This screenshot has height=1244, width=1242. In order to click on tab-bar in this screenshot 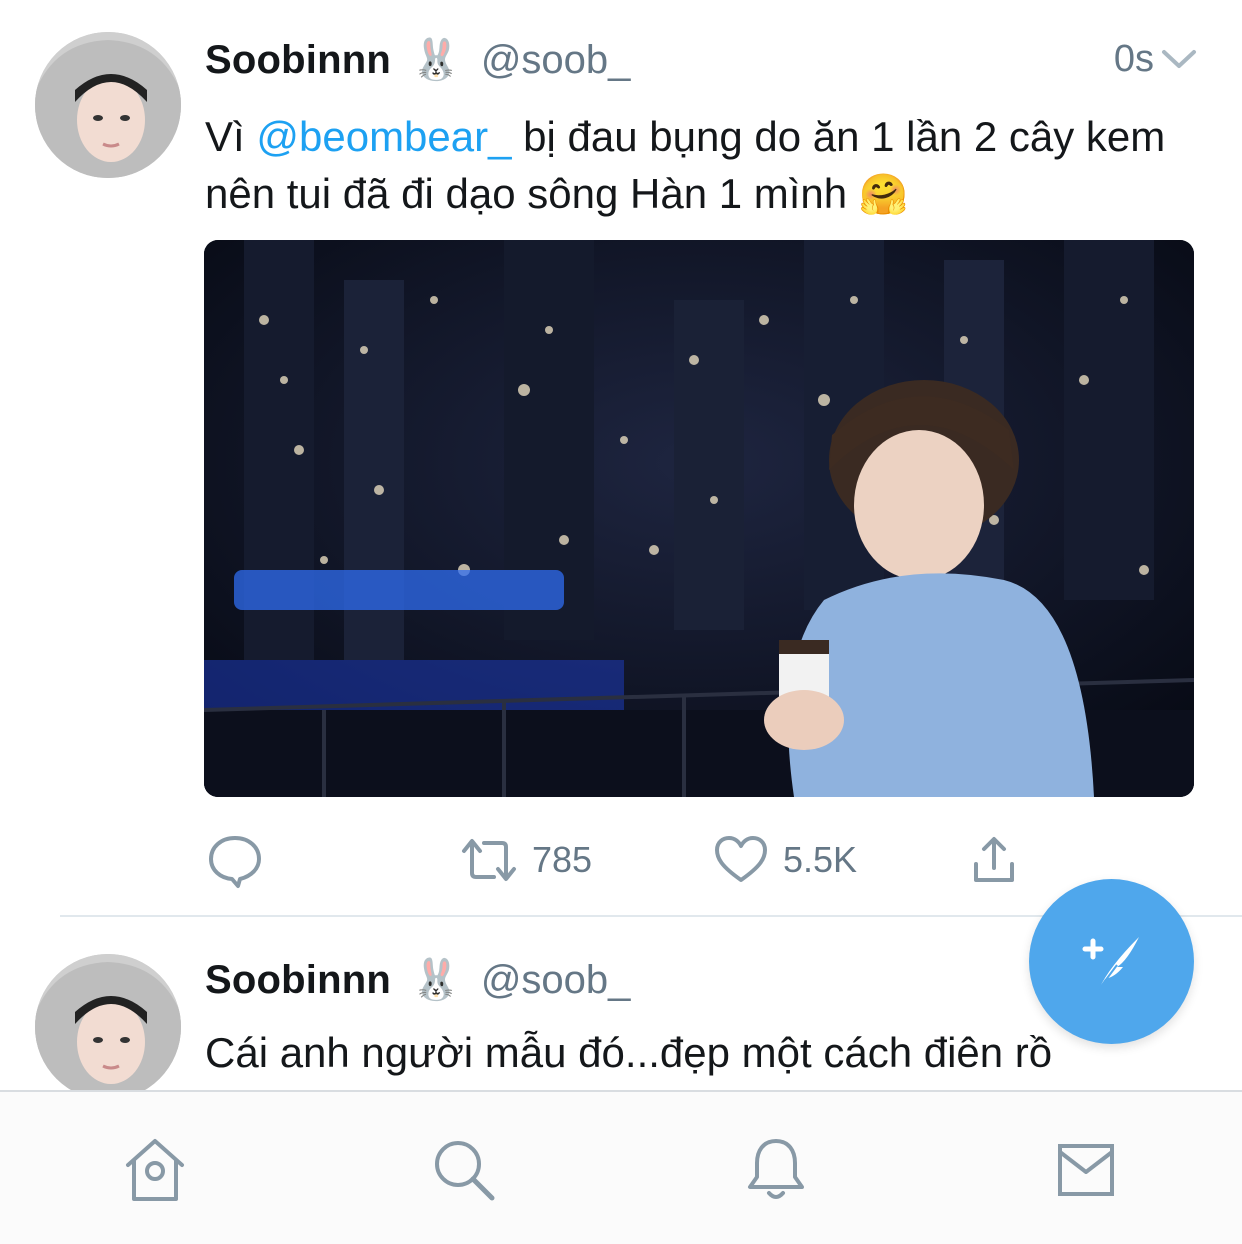, I will do `click(621, 1167)`.